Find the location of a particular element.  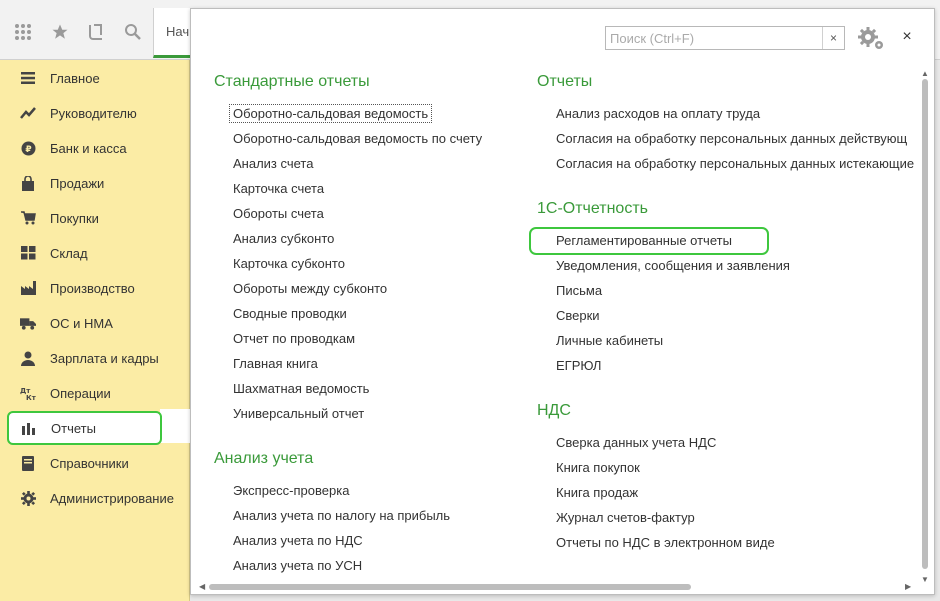

menu-lines-icon is located at coordinates (28, 78).